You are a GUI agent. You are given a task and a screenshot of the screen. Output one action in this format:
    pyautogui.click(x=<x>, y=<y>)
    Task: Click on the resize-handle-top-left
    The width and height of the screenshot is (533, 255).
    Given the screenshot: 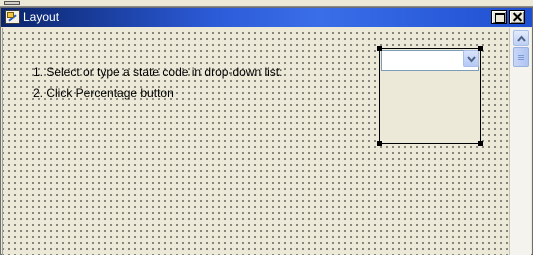 What is the action you would take?
    pyautogui.click(x=379, y=48)
    